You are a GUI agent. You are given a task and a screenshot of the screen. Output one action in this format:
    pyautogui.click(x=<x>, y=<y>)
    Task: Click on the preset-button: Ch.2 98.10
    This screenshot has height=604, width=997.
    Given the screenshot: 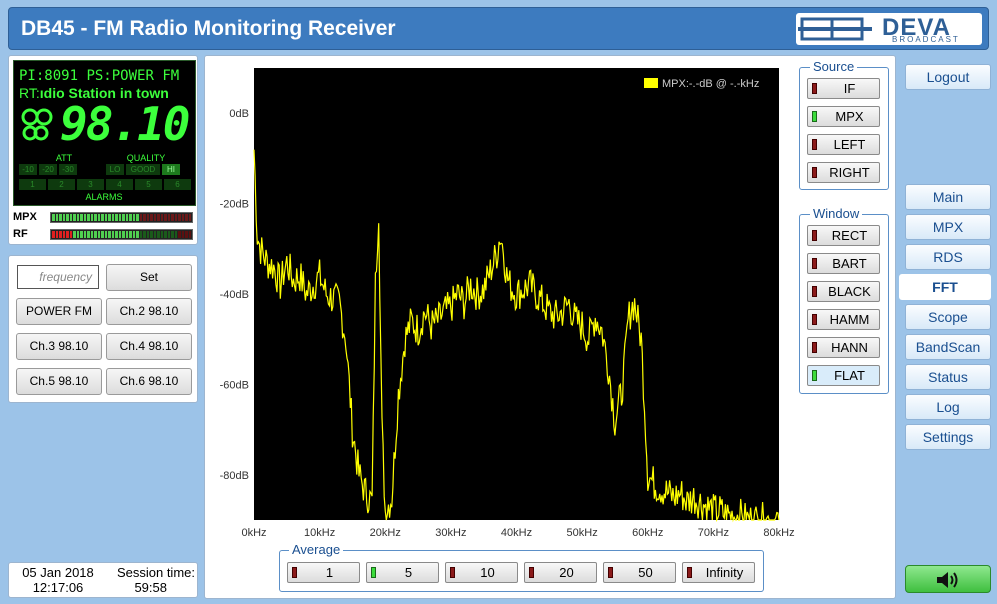 What is the action you would take?
    pyautogui.click(x=149, y=311)
    